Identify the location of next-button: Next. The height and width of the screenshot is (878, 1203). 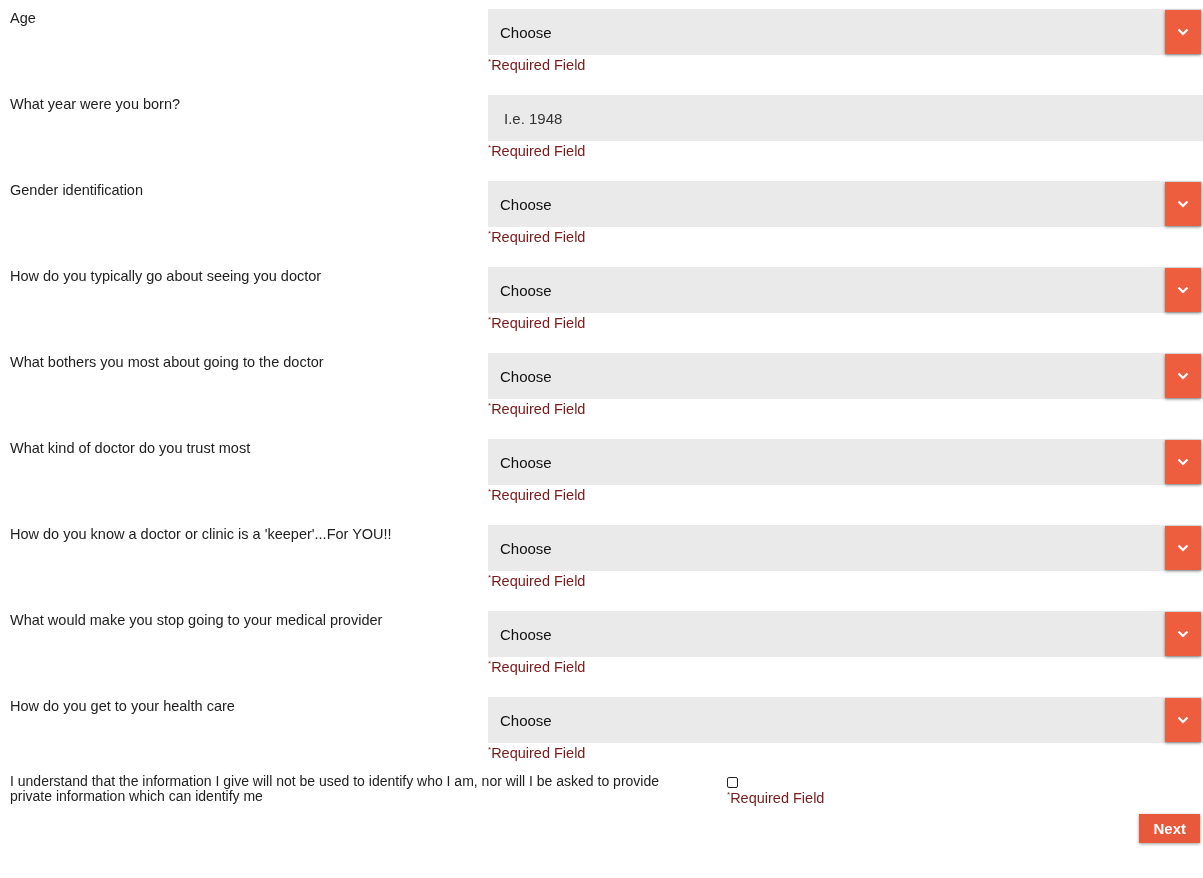
(1169, 828).